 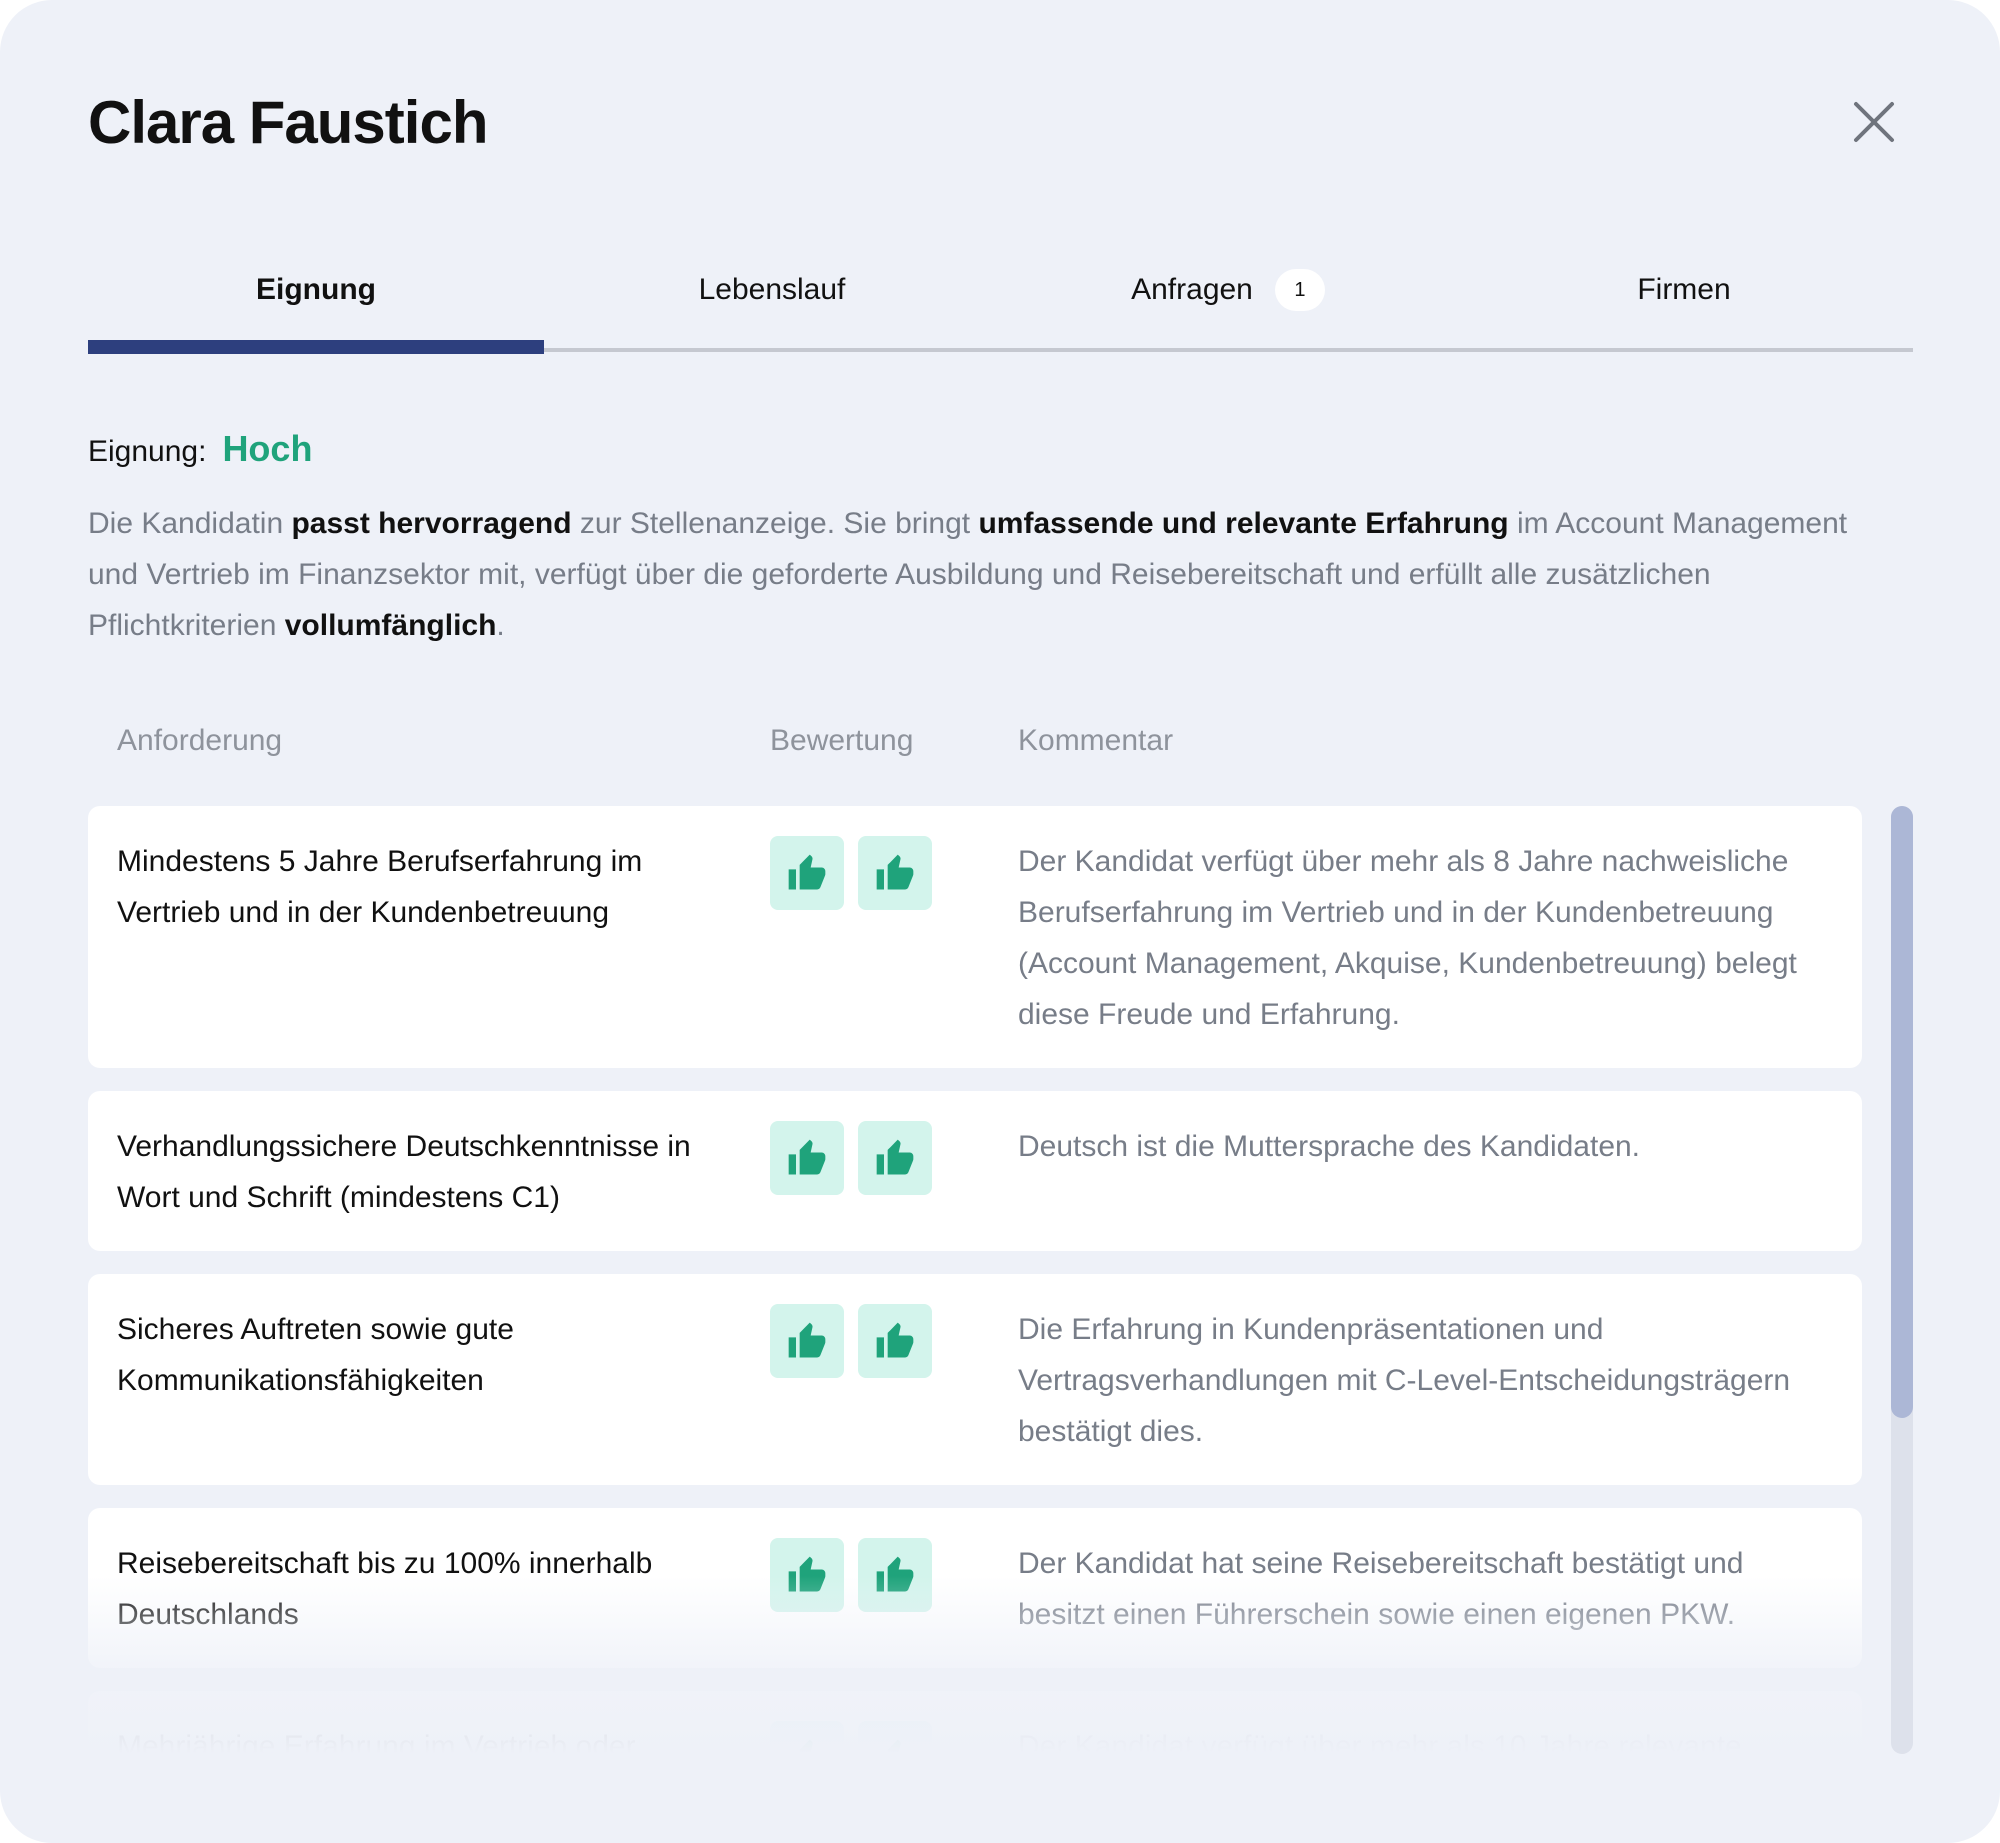 What do you see at coordinates (267, 448) in the screenshot?
I see `suitability-value: Hoch` at bounding box center [267, 448].